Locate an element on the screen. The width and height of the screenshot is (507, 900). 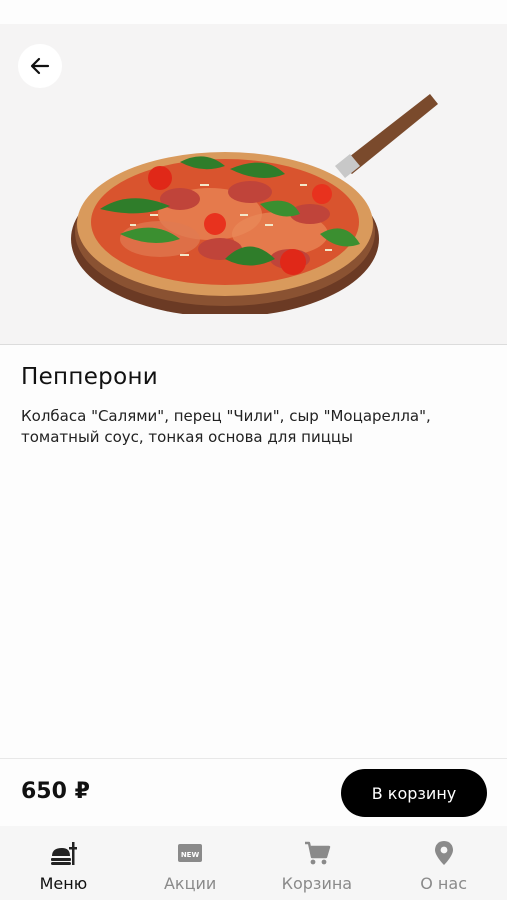
tab-menu: Меню is located at coordinates (63, 863).